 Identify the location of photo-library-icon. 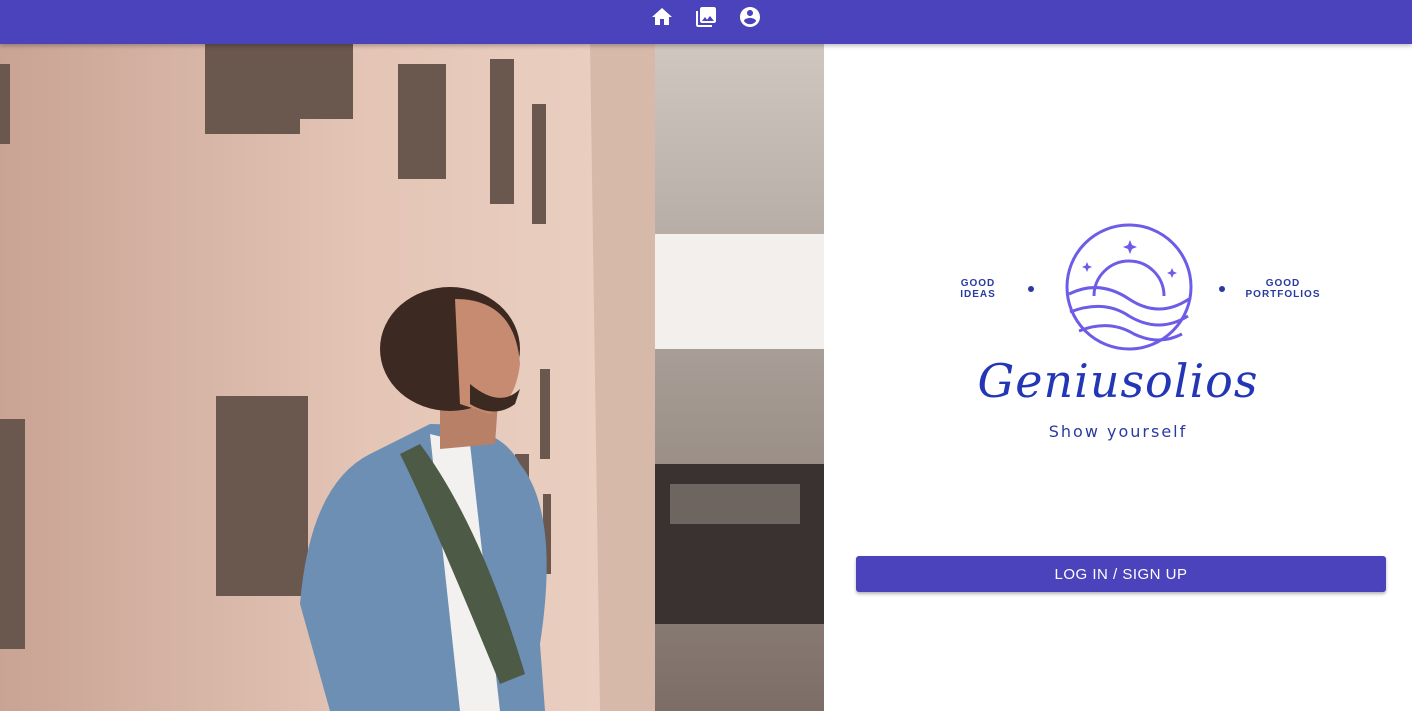
(706, 17).